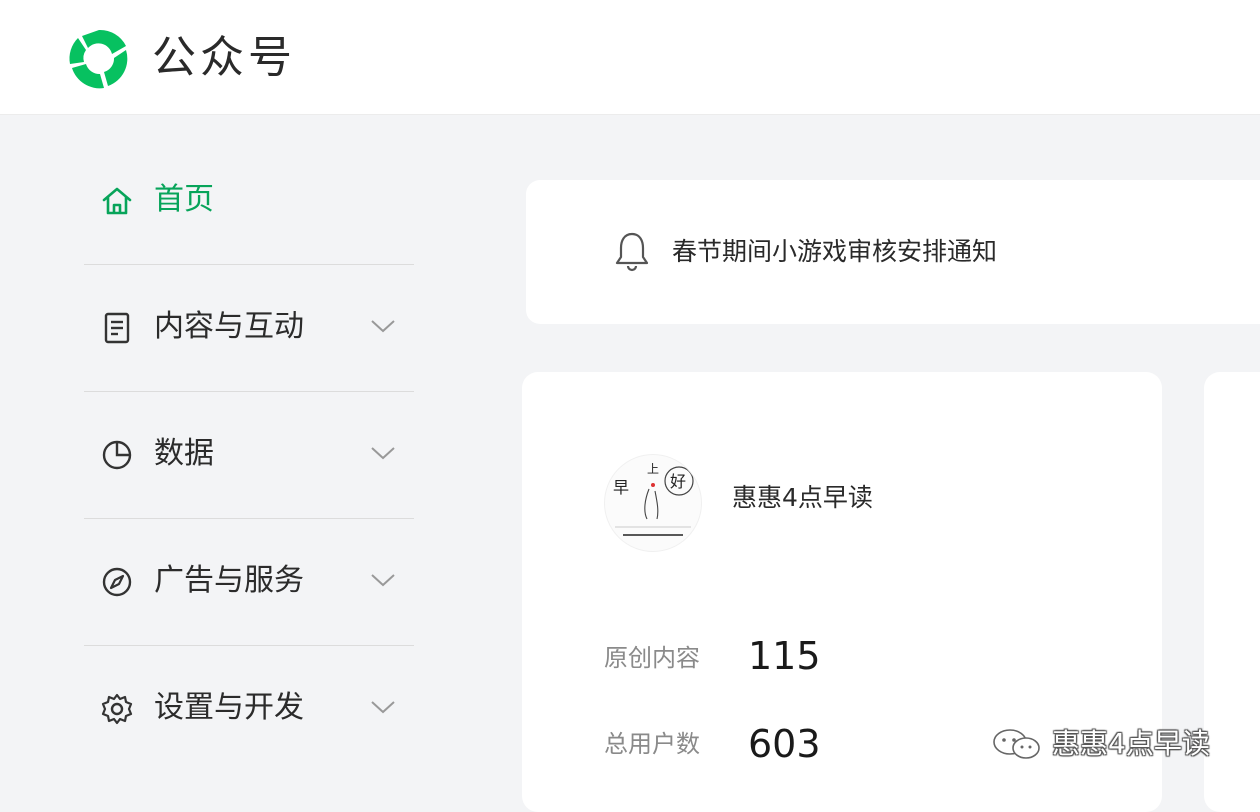 Image resolution: width=1260 pixels, height=812 pixels. What do you see at coordinates (117, 328) in the screenshot?
I see `document-icon` at bounding box center [117, 328].